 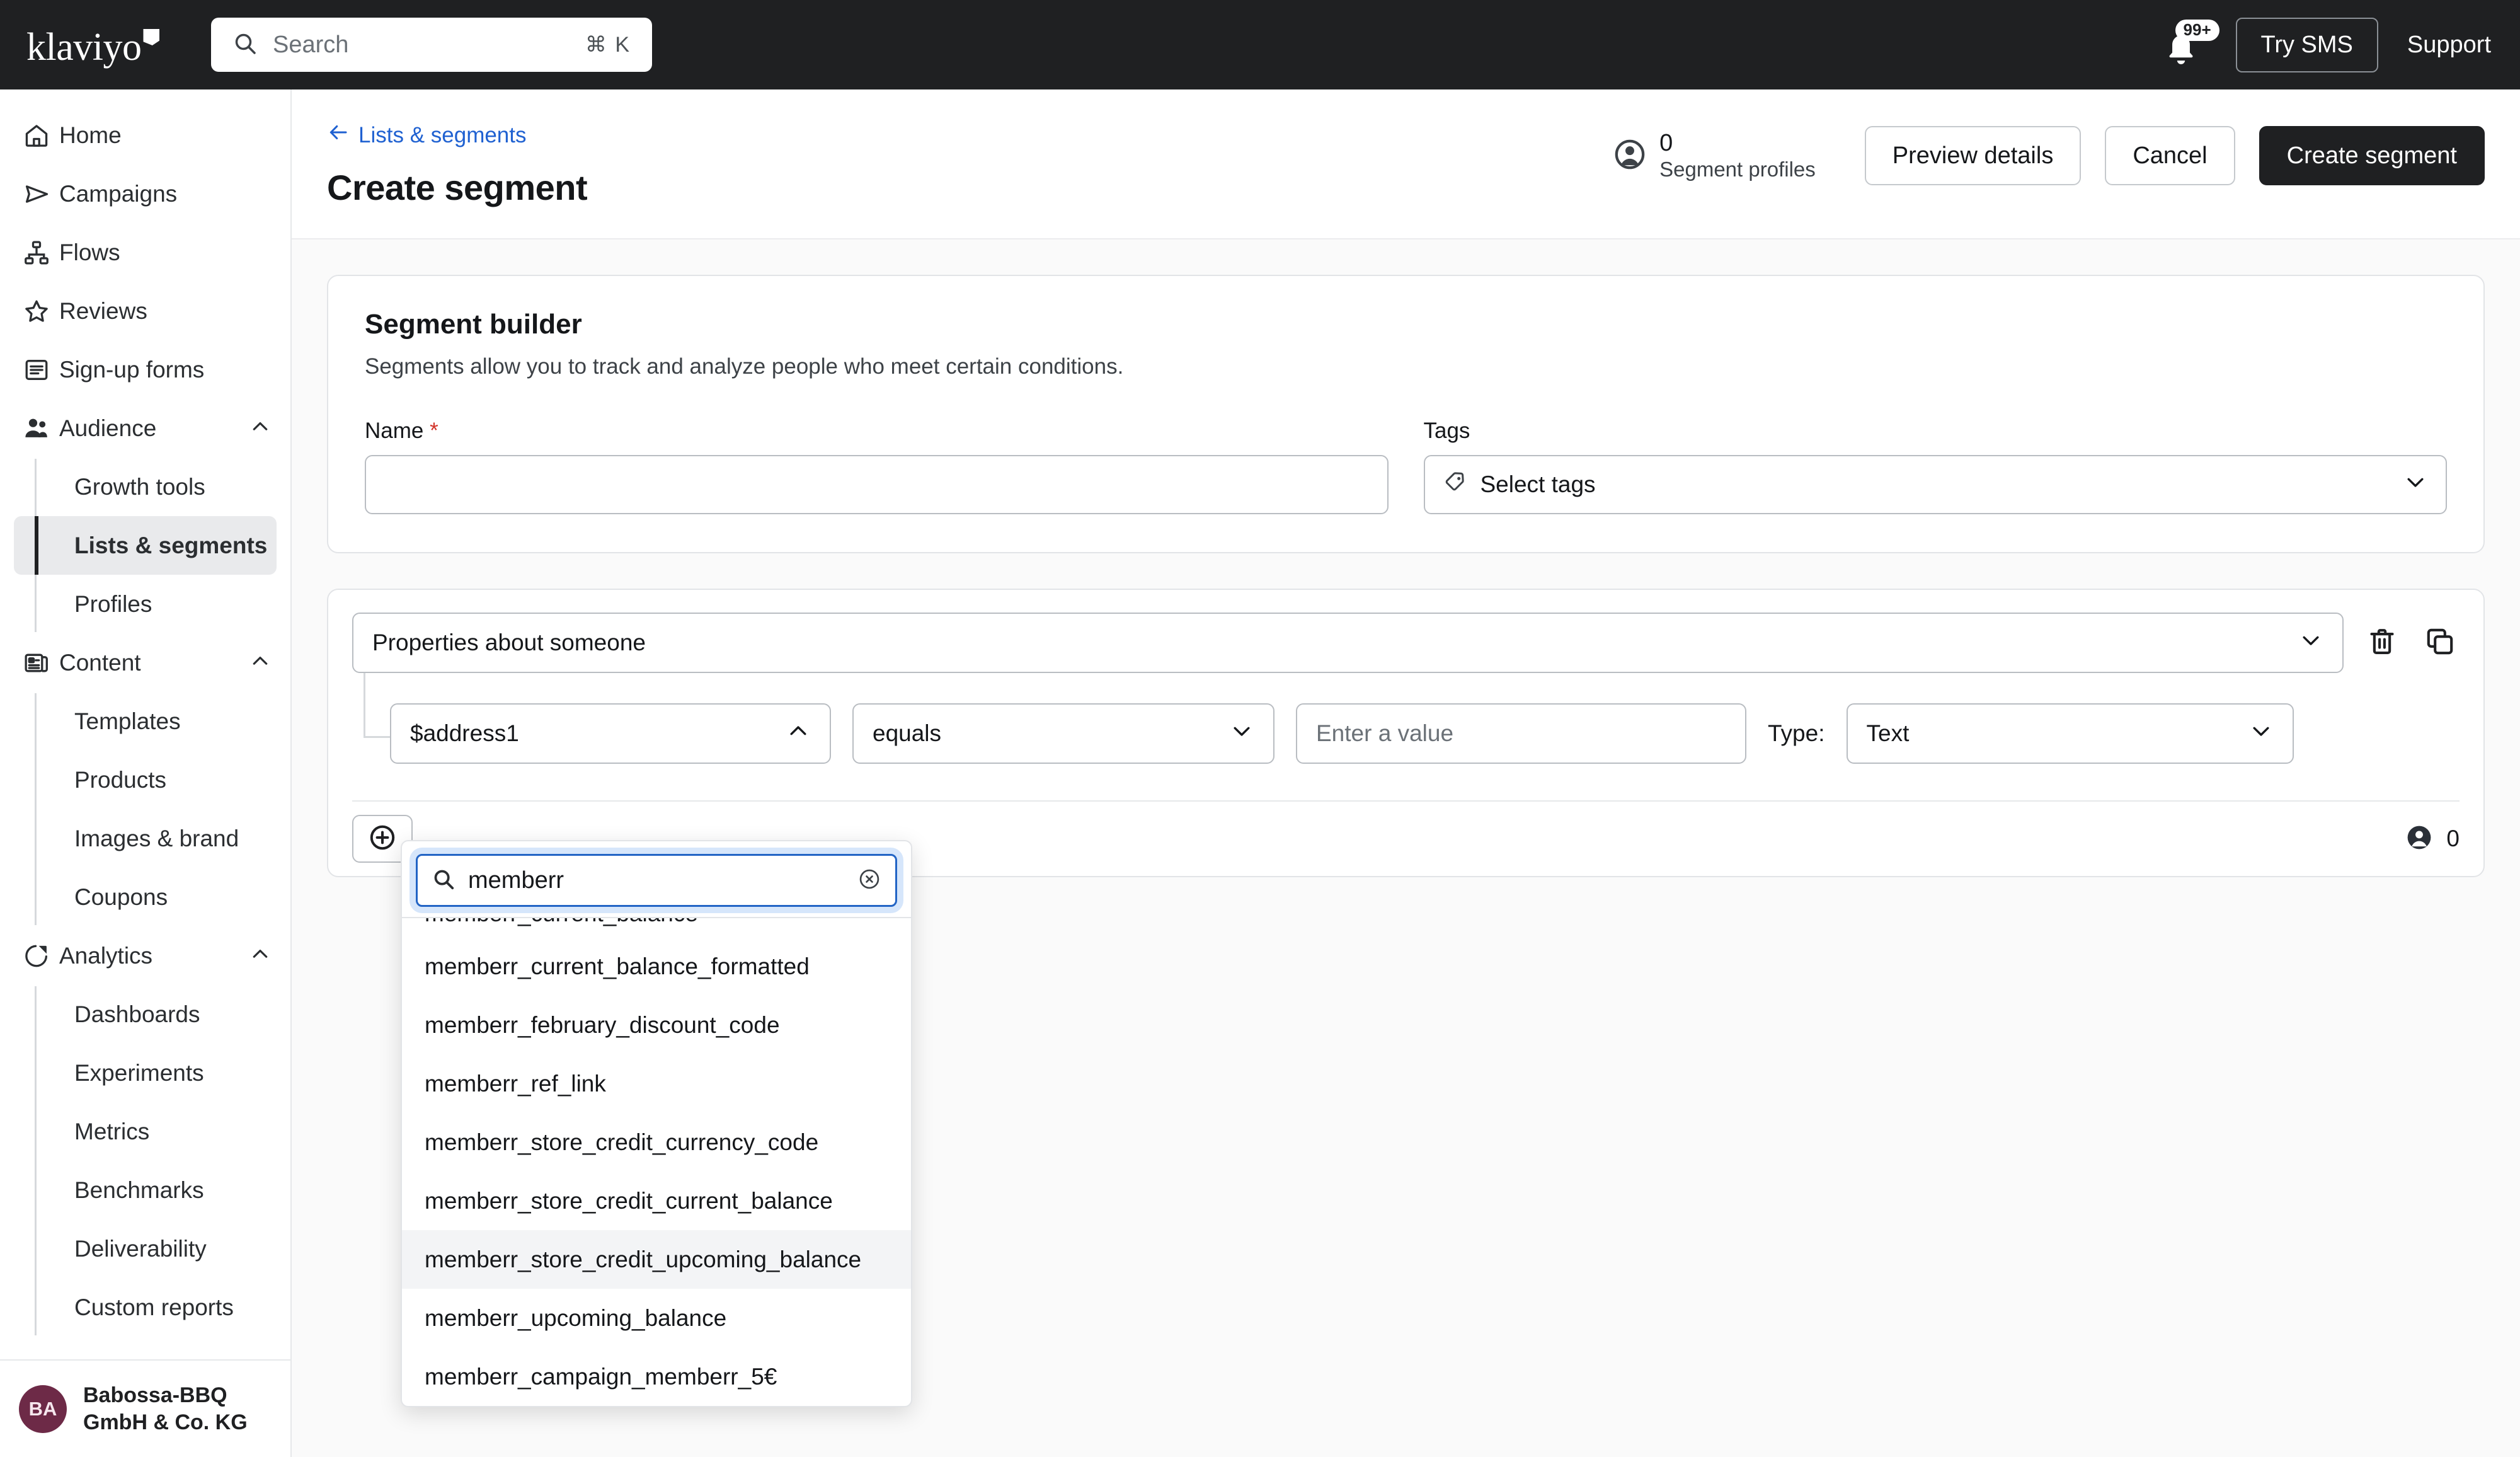 What do you see at coordinates (151, 37) in the screenshot?
I see `logo-flag-icon` at bounding box center [151, 37].